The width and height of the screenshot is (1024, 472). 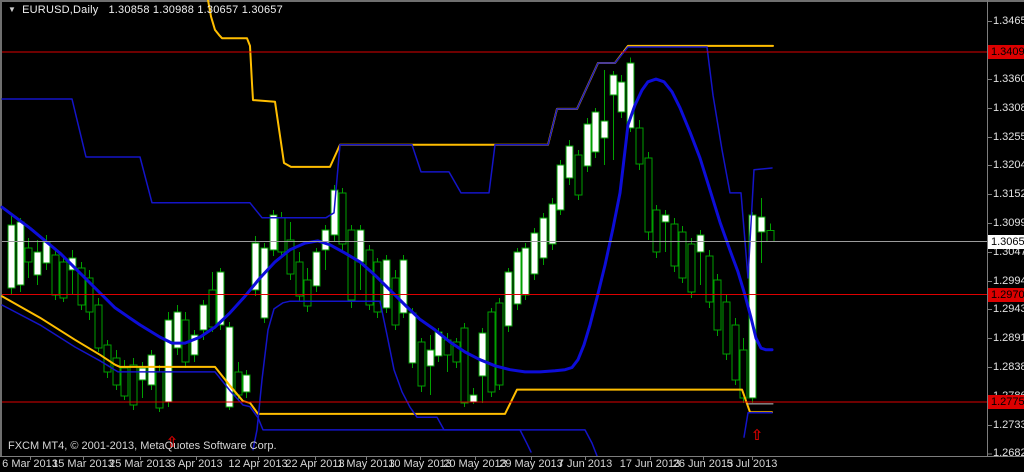 I want to click on buy-arrow-icon: ⇧, so click(x=757, y=435).